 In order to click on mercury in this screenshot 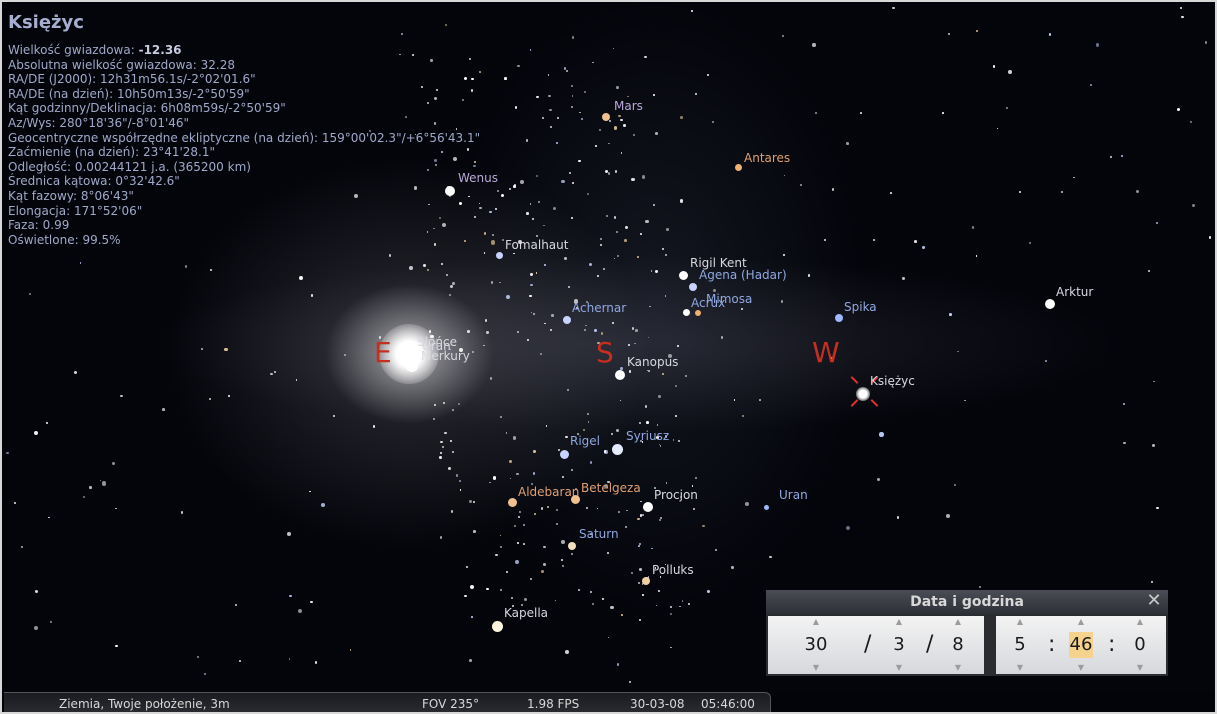, I will do `click(412, 366)`.